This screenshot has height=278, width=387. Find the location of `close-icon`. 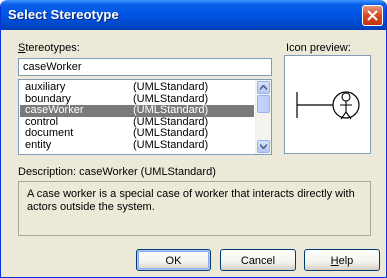

close-icon is located at coordinates (372, 15).